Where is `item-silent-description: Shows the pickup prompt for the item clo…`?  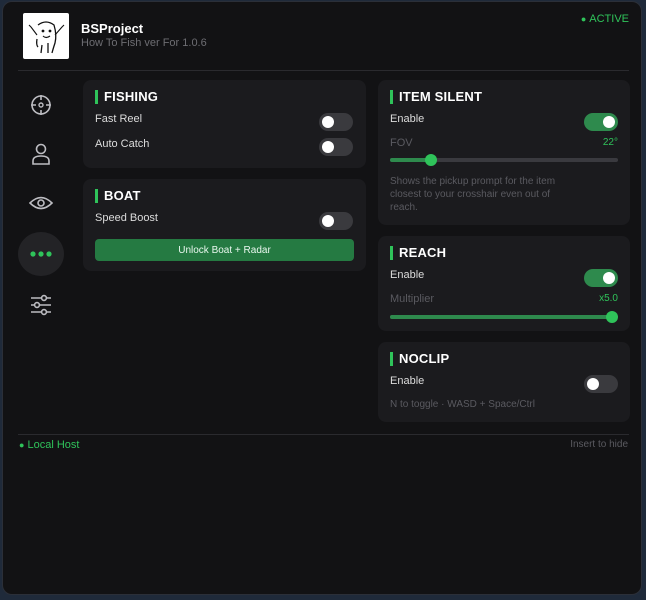
item-silent-description: Shows the pickup prompt for the item clo… is located at coordinates (473, 194).